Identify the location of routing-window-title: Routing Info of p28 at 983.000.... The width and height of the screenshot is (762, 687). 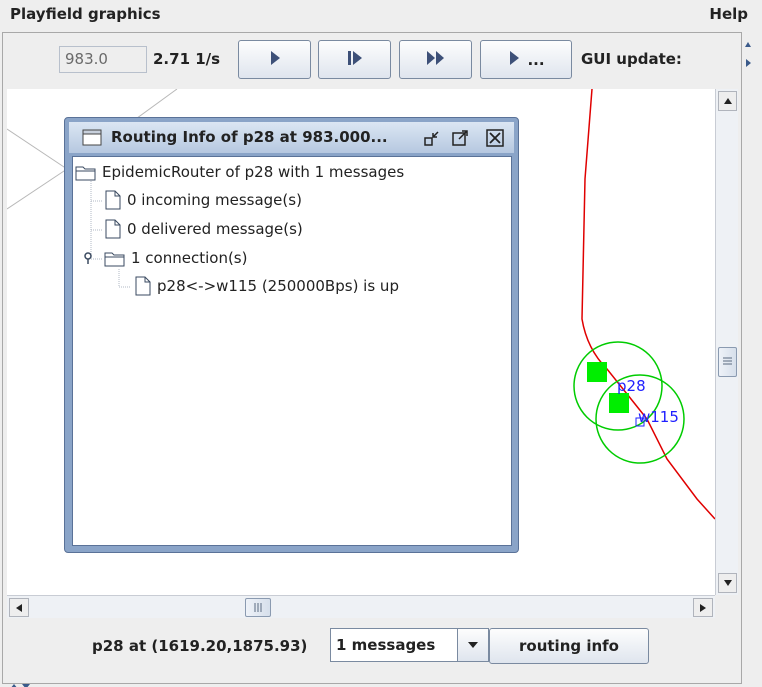
(249, 137).